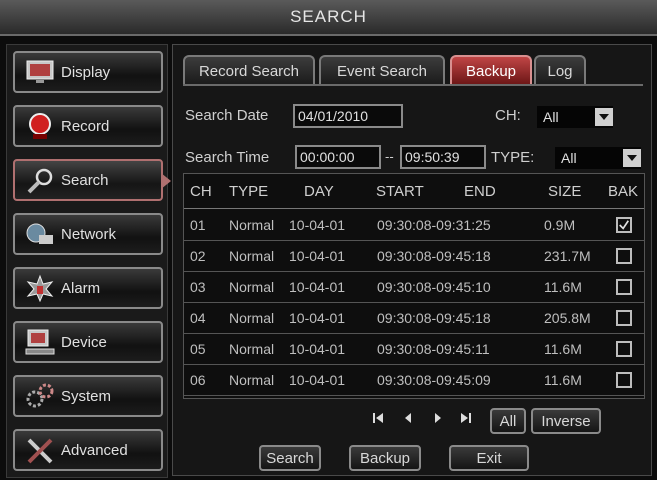  What do you see at coordinates (40, 126) in the screenshot?
I see `record-icon` at bounding box center [40, 126].